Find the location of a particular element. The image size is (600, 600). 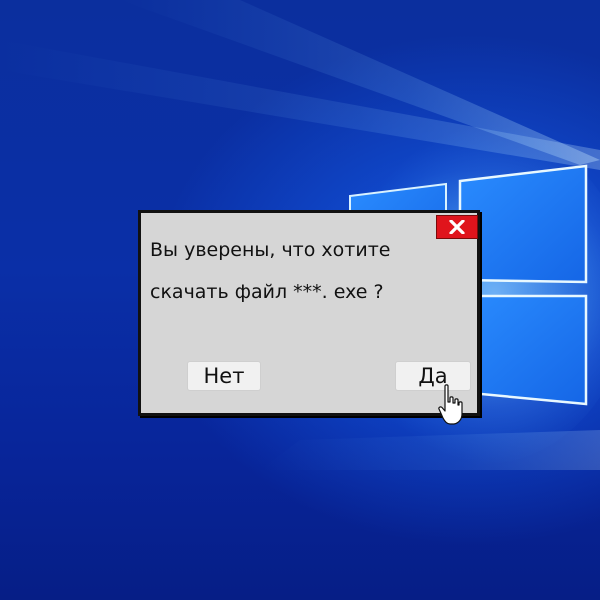

close-button is located at coordinates (457, 227).